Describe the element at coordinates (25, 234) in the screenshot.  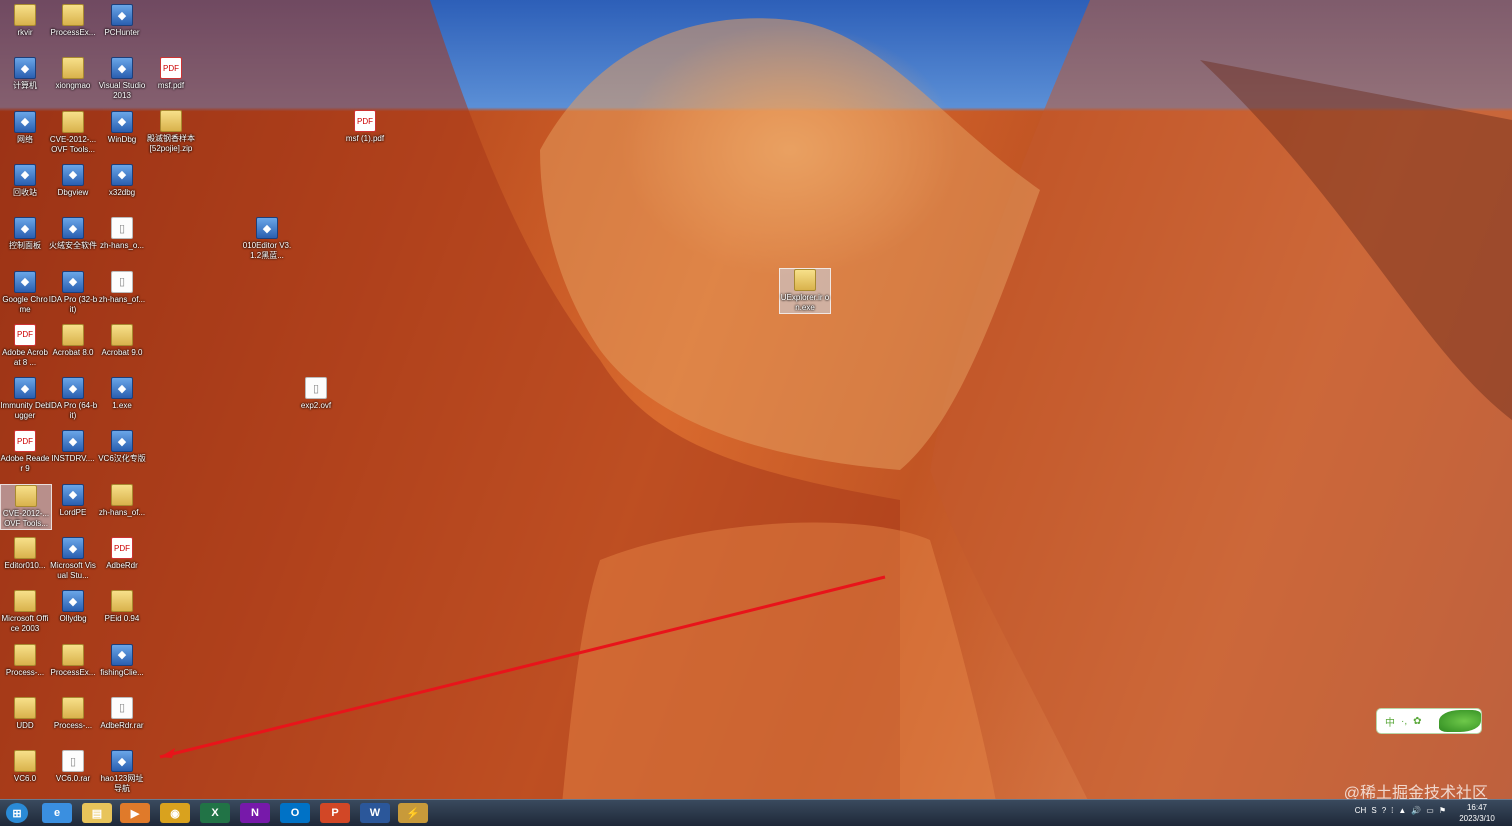
I see `desktop-icon-item: ◆ 控制面板` at that location.